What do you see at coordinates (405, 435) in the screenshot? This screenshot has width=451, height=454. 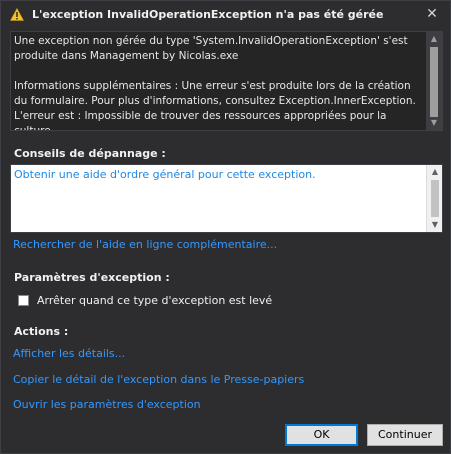 I see `continue-button: Continuer` at bounding box center [405, 435].